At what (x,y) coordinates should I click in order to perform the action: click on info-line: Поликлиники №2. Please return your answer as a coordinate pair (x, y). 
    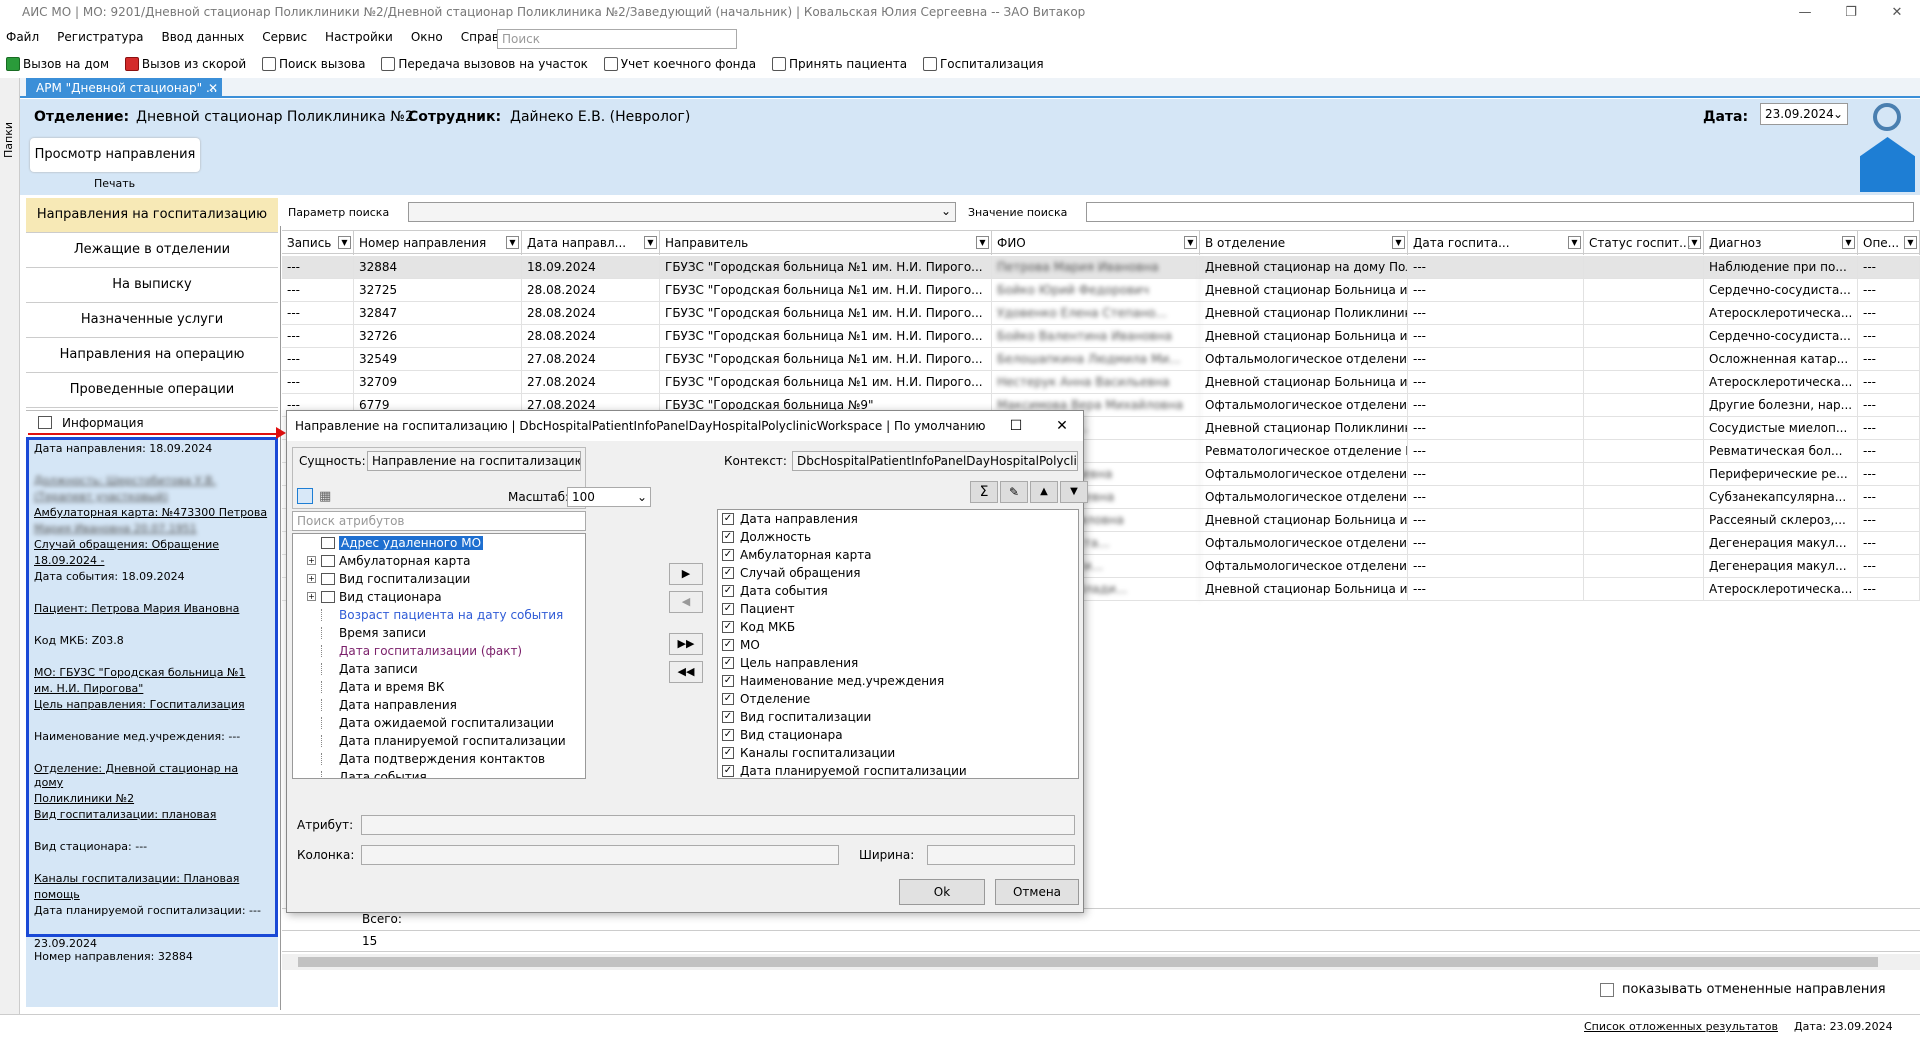
    Looking at the image, I should click on (152, 799).